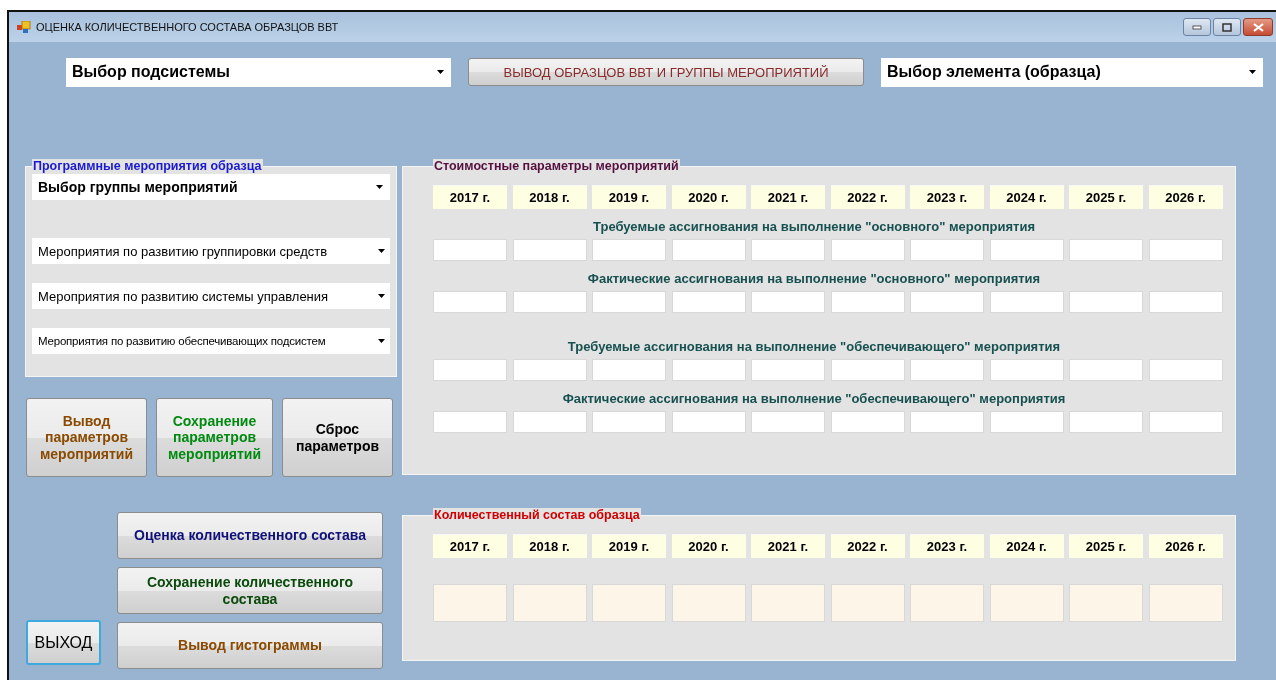 This screenshot has height=680, width=1276. Describe the element at coordinates (211, 296) in the screenshot. I see `events-dropdown: Мероприятия по развитию системы управления` at that location.